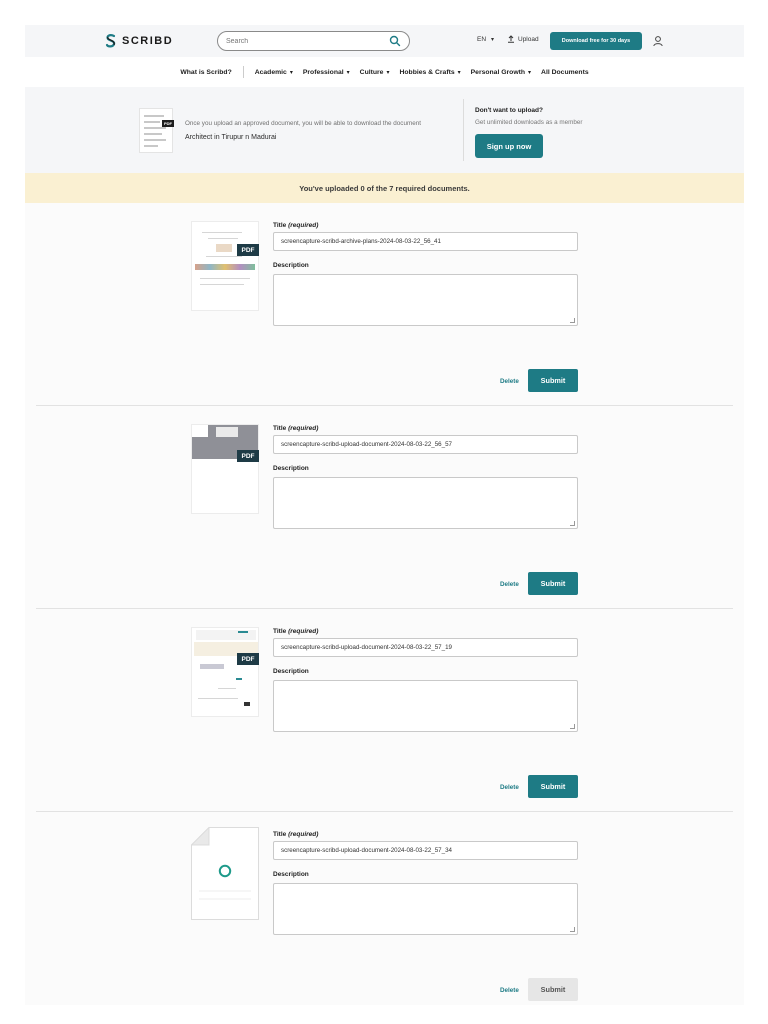 Image resolution: width=768 pixels, height=1024 pixels. I want to click on user-account-icon, so click(658, 41).